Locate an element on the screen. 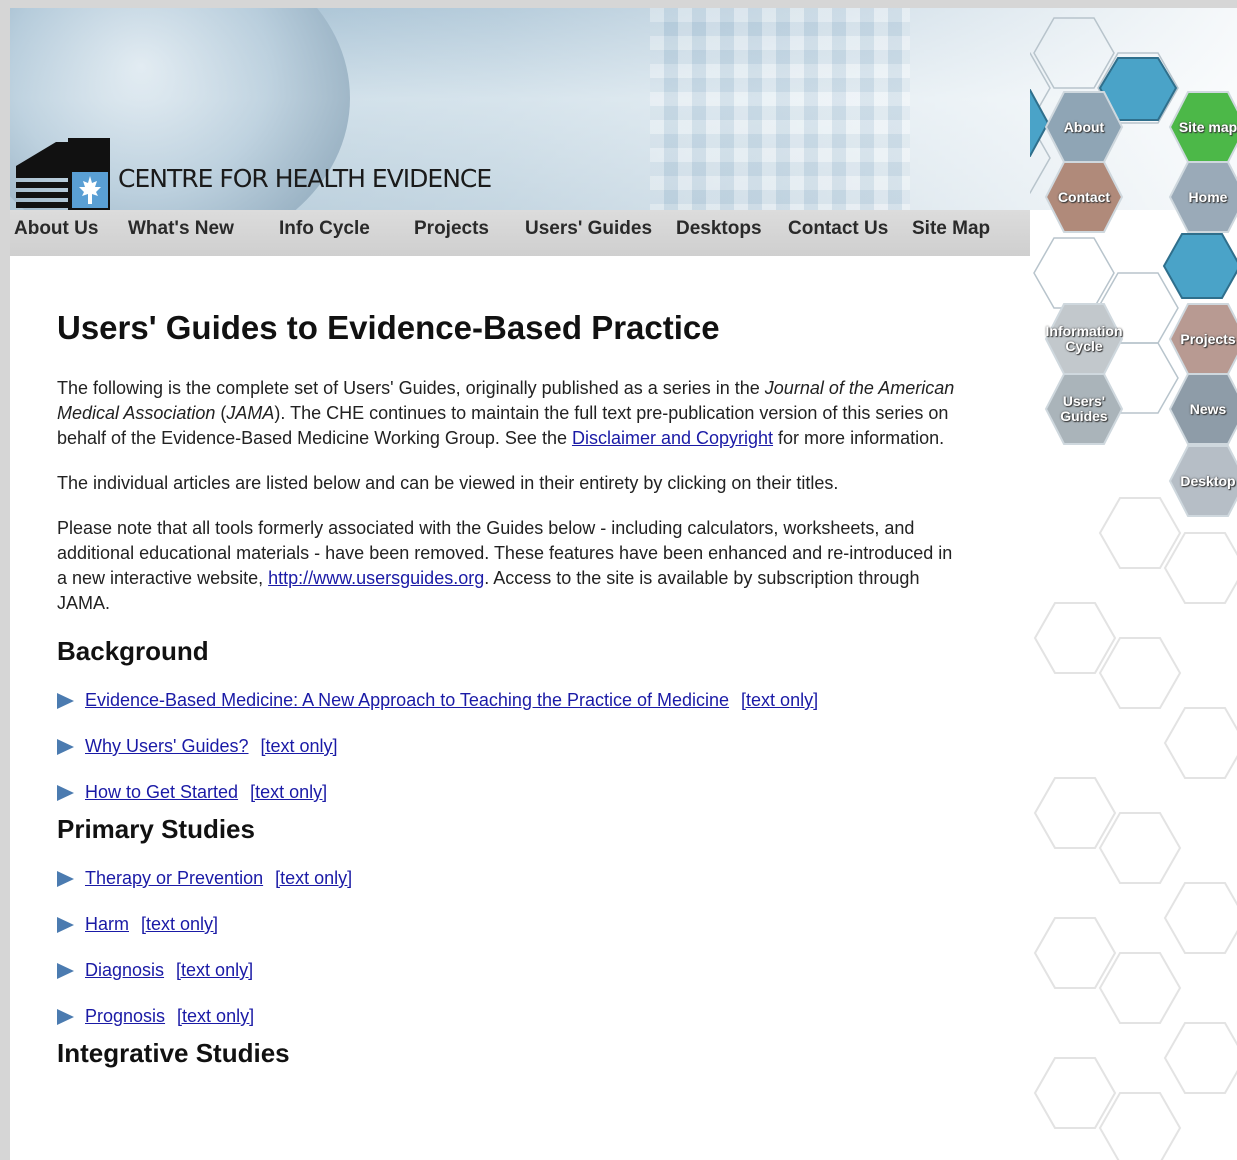 Image resolution: width=1237 pixels, height=1160 pixels. hex-about-label: About is located at coordinates (1084, 126).